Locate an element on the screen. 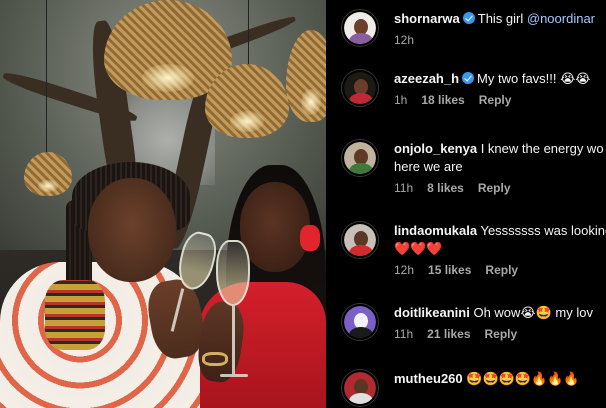 This screenshot has width=606, height=408. comment-line-continued: here we are is located at coordinates (428, 166).